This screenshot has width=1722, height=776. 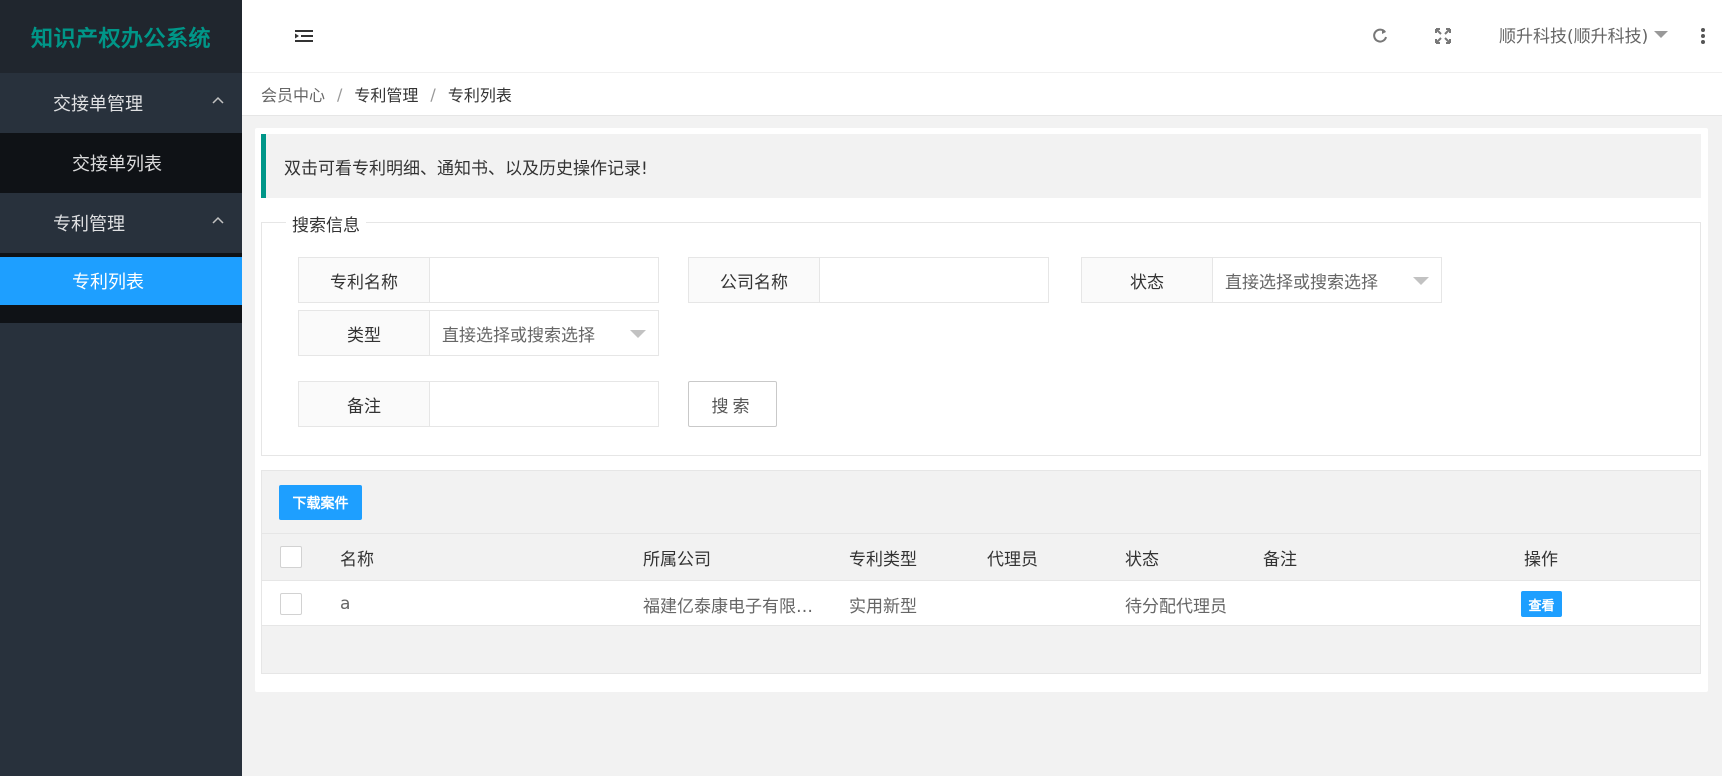 I want to click on more-vertical-icon, so click(x=1703, y=36).